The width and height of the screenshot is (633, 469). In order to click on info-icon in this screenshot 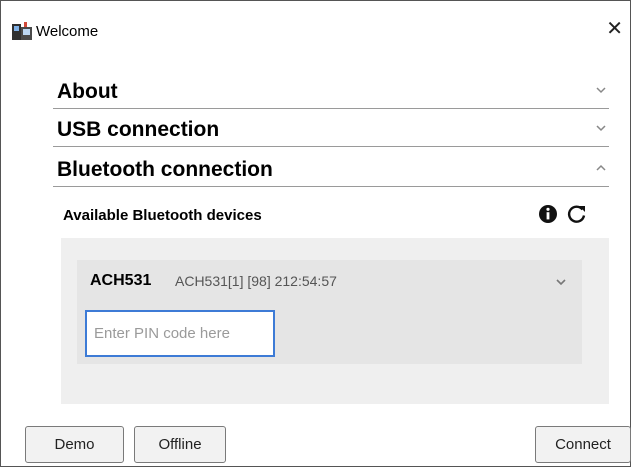, I will do `click(548, 214)`.